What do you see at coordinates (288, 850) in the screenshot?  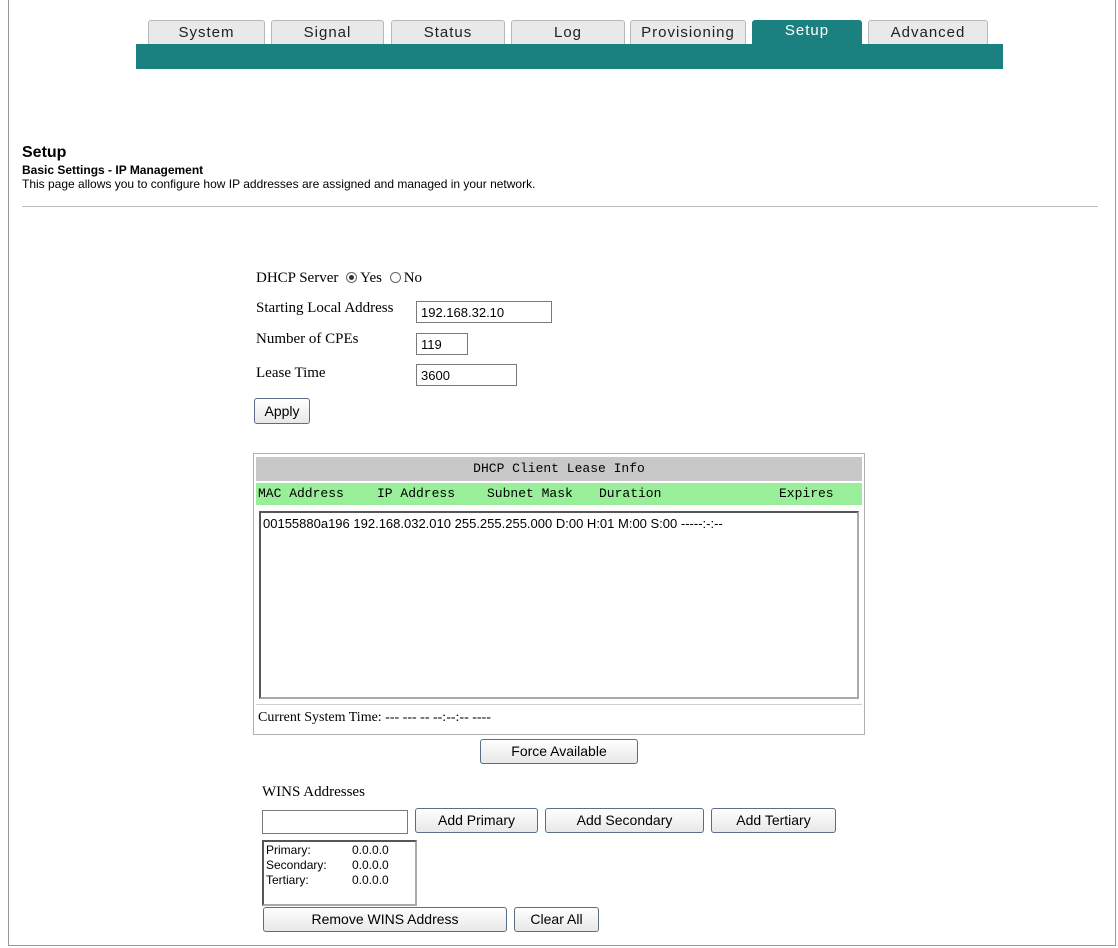 I see `wins-primary-label: Primary:` at bounding box center [288, 850].